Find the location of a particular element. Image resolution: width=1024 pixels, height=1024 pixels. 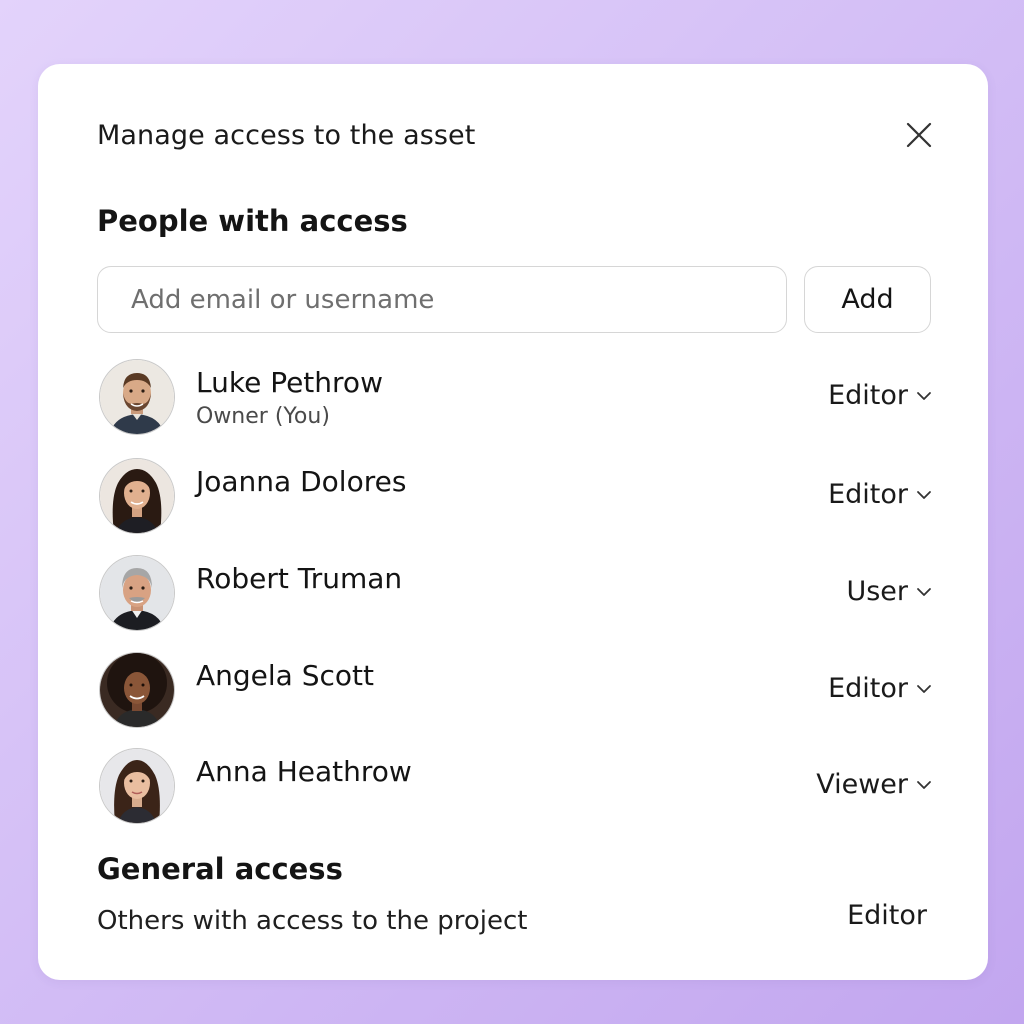

person-name: Anna Heathrow is located at coordinates (304, 771).